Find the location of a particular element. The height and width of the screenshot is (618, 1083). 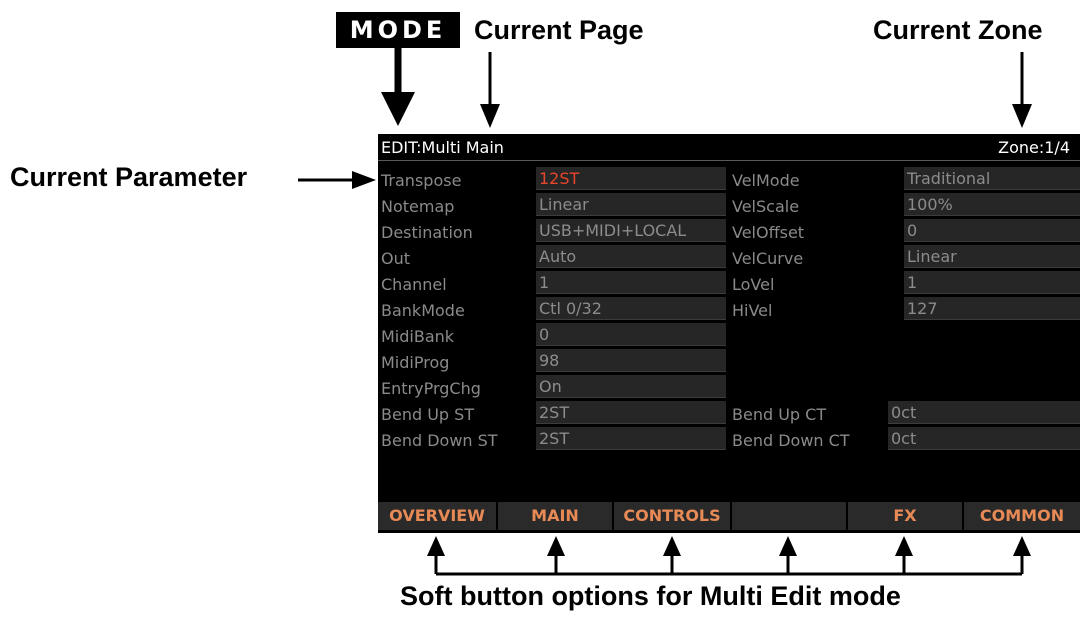

param-label: HiVel is located at coordinates (752, 310).